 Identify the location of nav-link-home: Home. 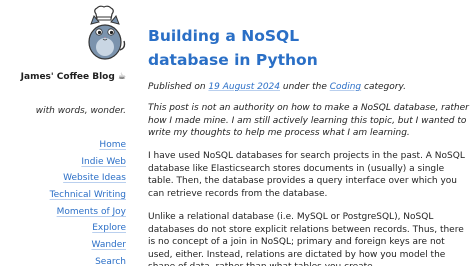
(112, 145).